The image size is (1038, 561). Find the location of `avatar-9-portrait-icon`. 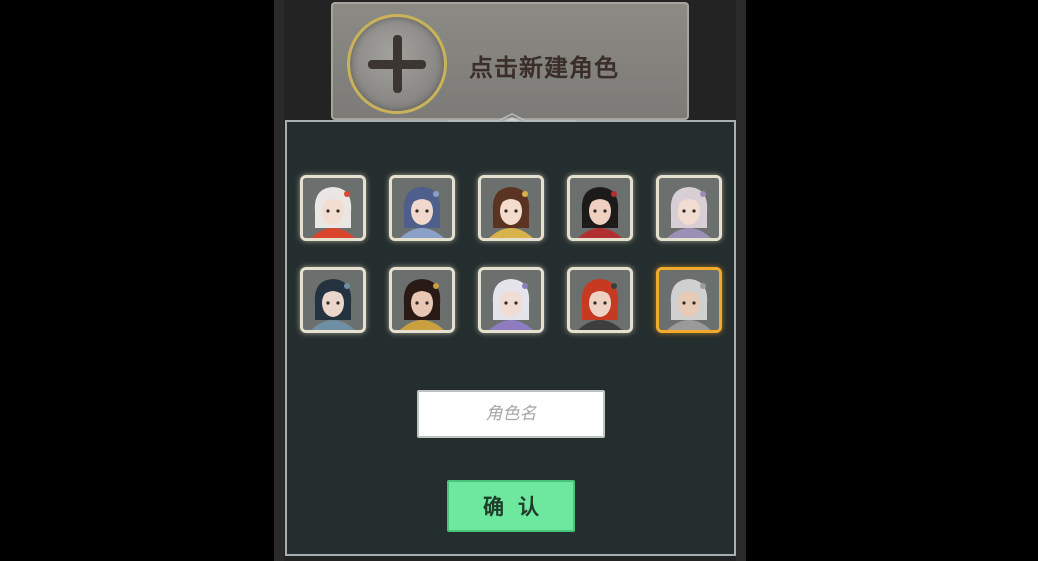

avatar-9-portrait-icon is located at coordinates (600, 300).